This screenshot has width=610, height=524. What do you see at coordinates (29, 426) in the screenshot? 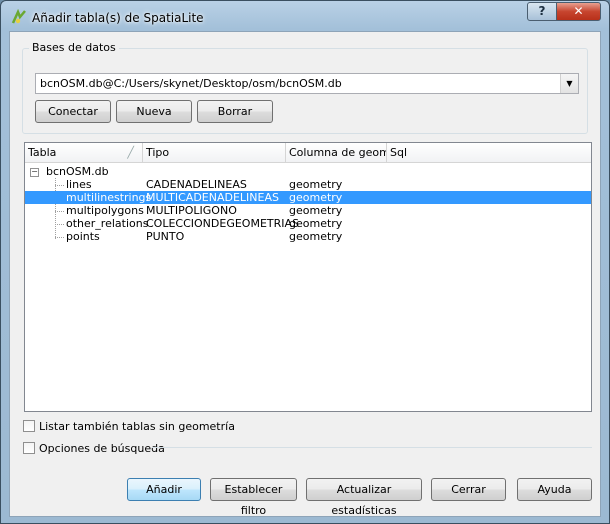
I see `list-without-geometry-checkbox` at bounding box center [29, 426].